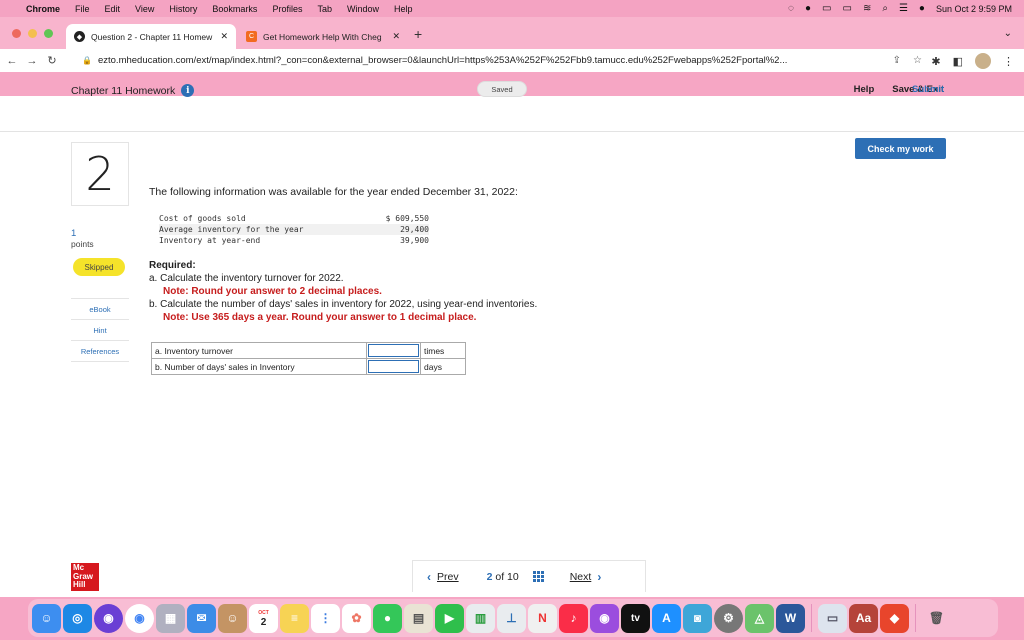 The image size is (1024, 640). Describe the element at coordinates (697, 618) in the screenshot. I see `ring-icon: ◙` at that location.